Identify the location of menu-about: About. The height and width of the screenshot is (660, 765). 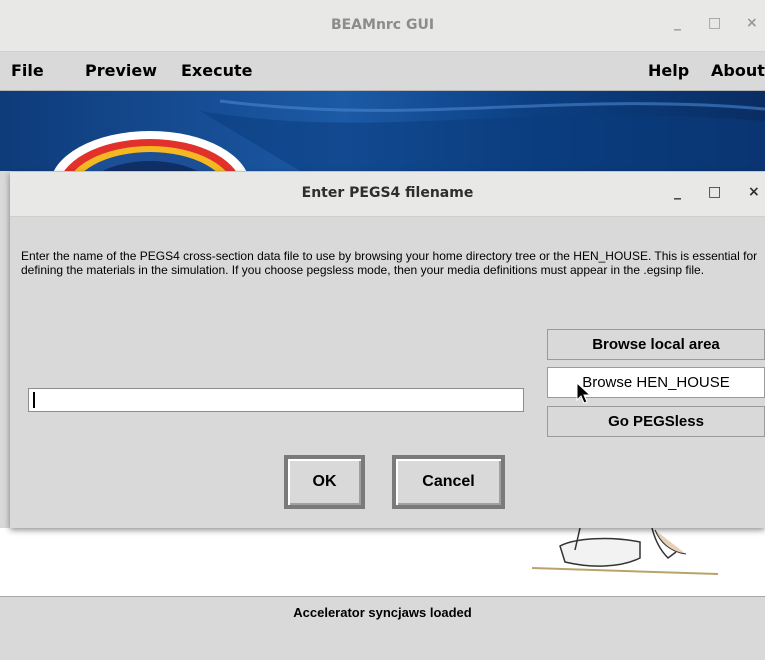
(738, 70).